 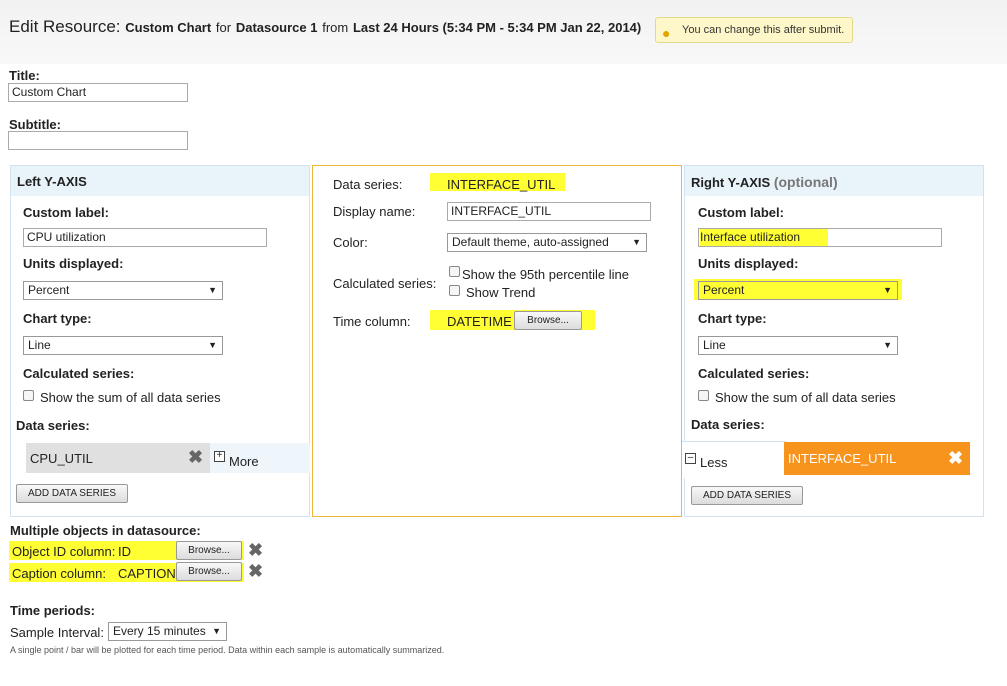 What do you see at coordinates (39, 345) in the screenshot?
I see `left-chart-type-value: Line` at bounding box center [39, 345].